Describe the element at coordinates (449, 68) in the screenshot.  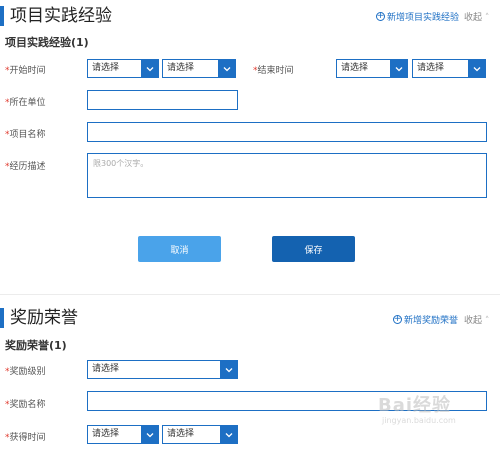
I see `end-month-select: 请选择` at that location.